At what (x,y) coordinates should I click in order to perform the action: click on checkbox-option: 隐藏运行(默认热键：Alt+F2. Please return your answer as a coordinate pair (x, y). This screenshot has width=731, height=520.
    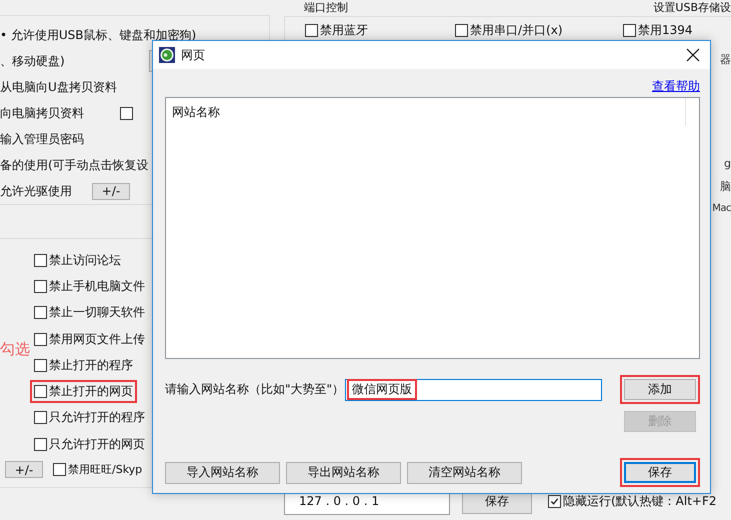
    Looking at the image, I should click on (632, 501).